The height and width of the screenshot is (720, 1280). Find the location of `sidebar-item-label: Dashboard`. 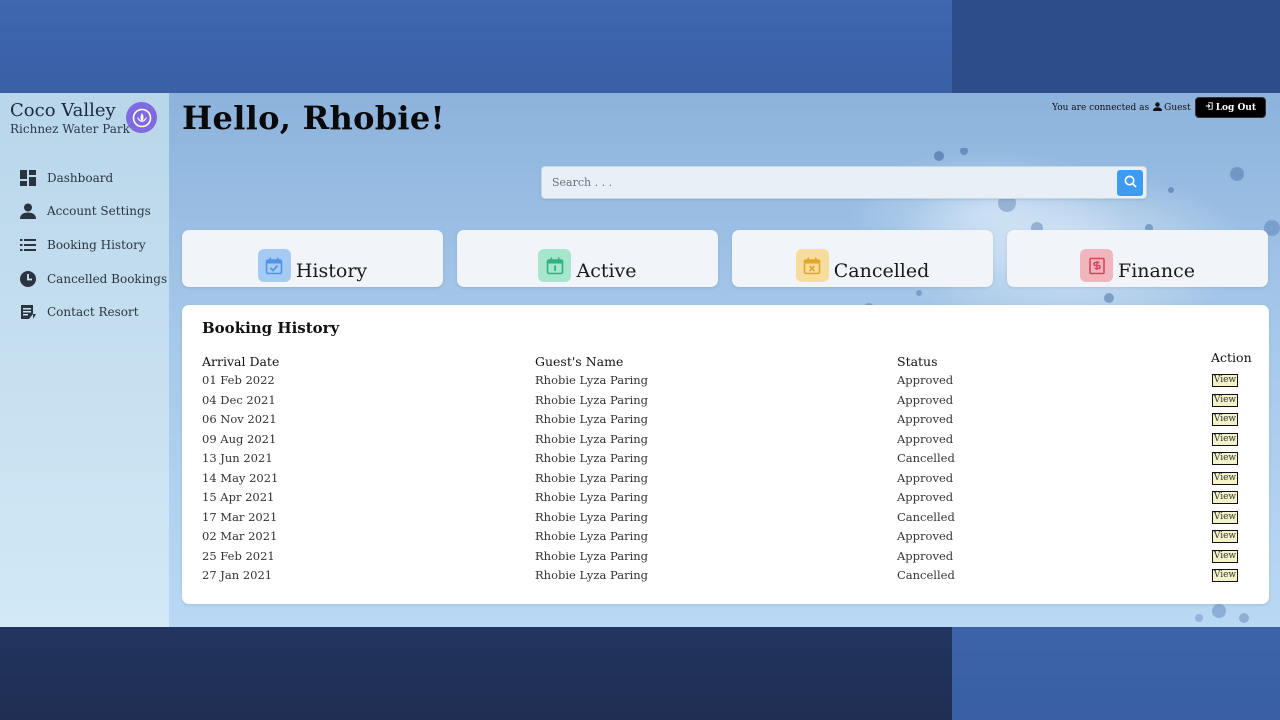

sidebar-item-label: Dashboard is located at coordinates (80, 177).